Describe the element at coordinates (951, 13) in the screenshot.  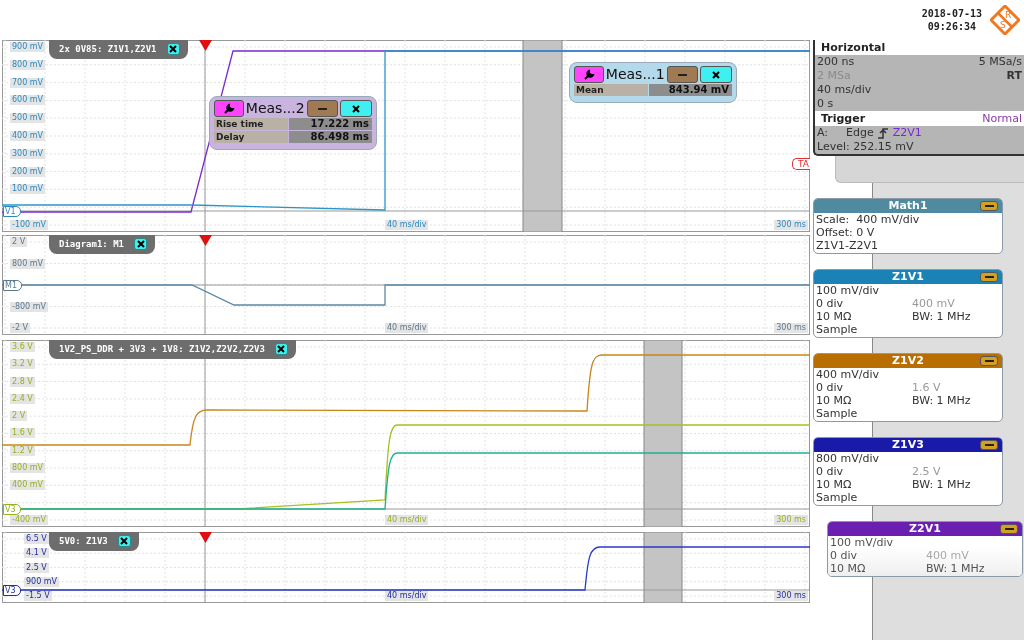
I see `date-text: 2018-07-13` at that location.